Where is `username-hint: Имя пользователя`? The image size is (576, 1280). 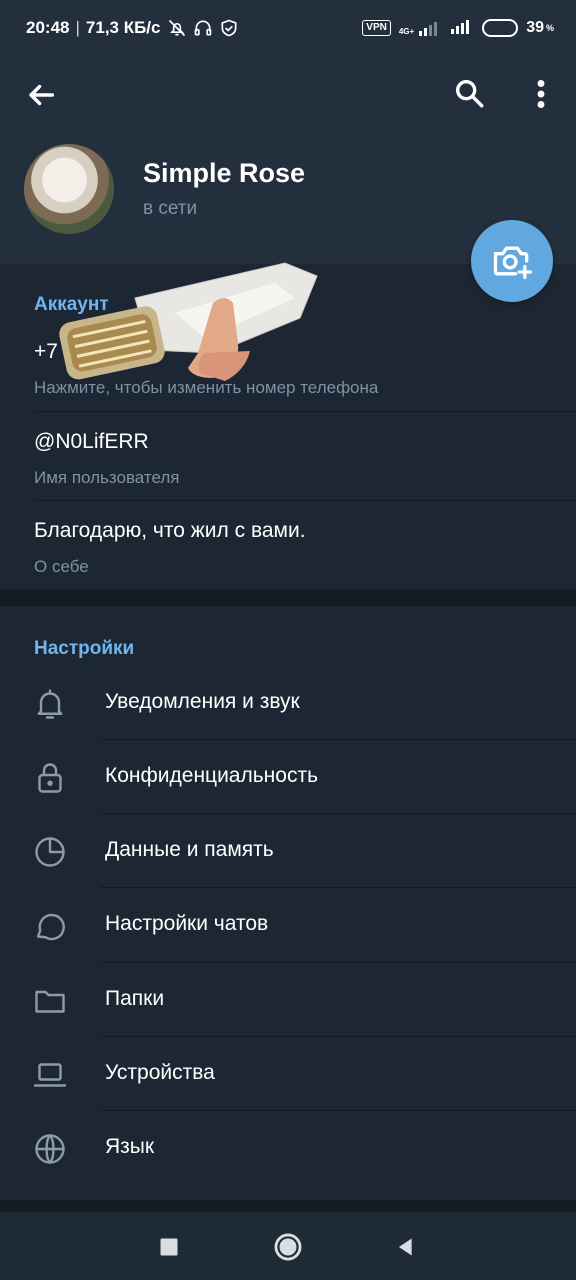 username-hint: Имя пользователя is located at coordinates (107, 477).